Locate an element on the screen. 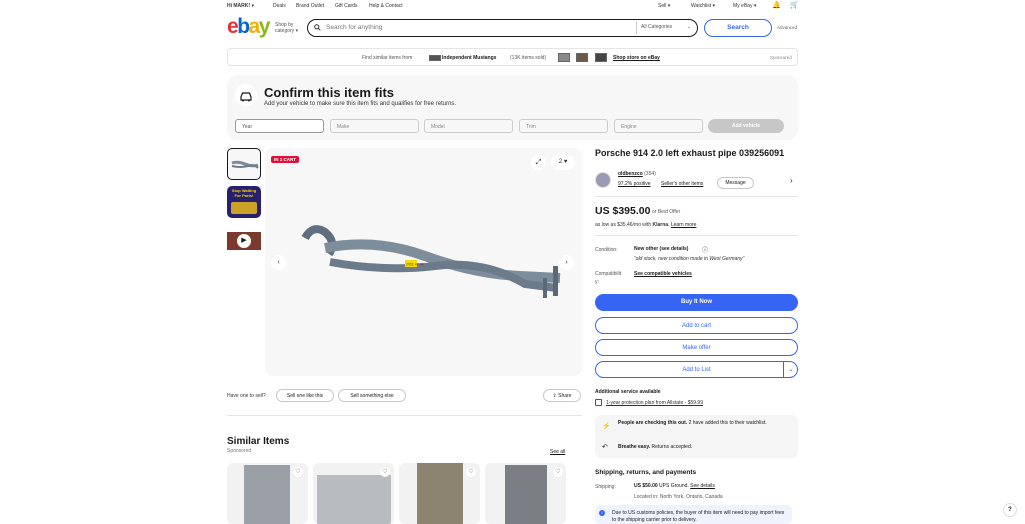 The height and width of the screenshot is (524, 1025). shipping-value: US $50.00 UPS Ground. See details is located at coordinates (674, 486).